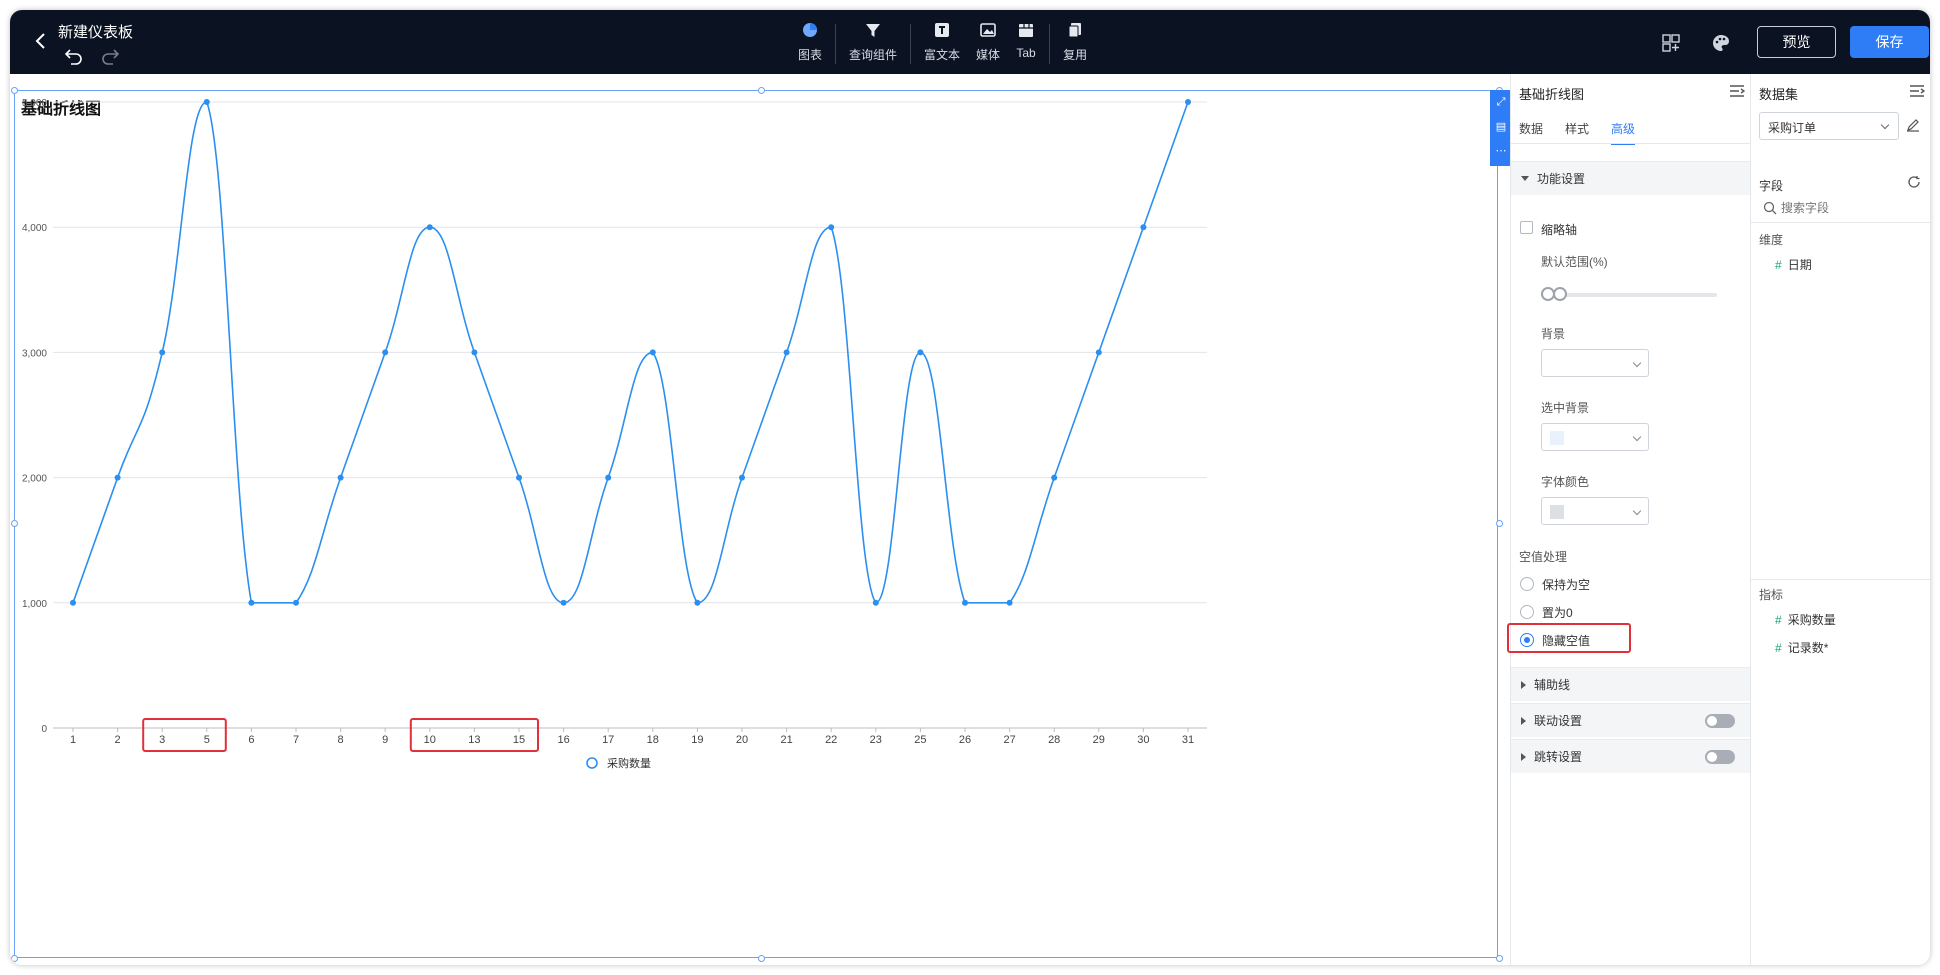 The height and width of the screenshot is (975, 1940). I want to click on x-tick-label: 8, so click(341, 740).